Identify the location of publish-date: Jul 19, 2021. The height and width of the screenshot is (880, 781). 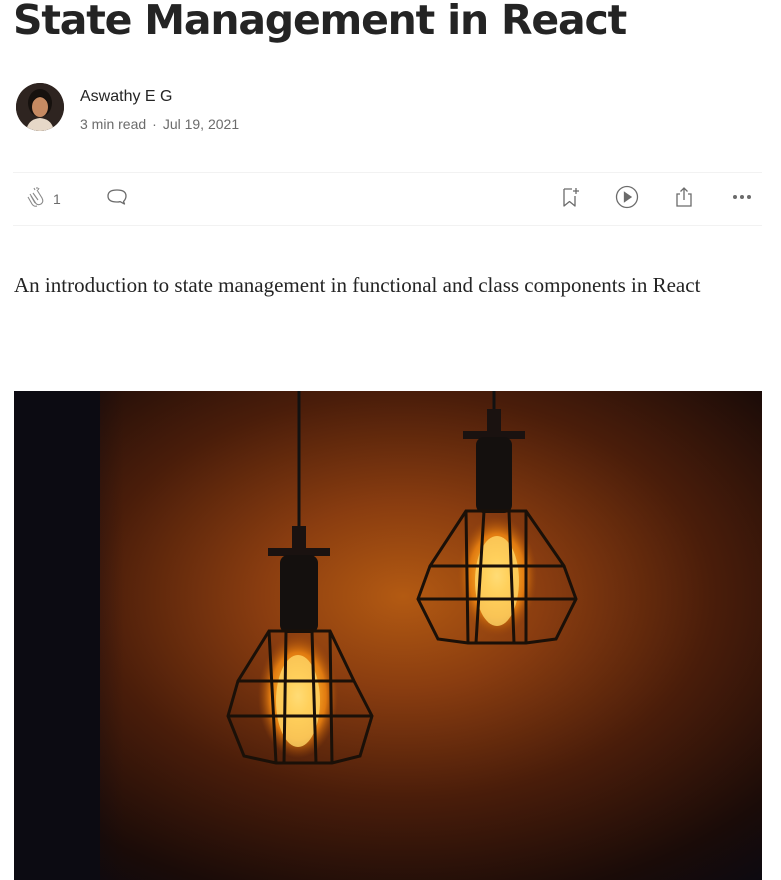
(201, 124).